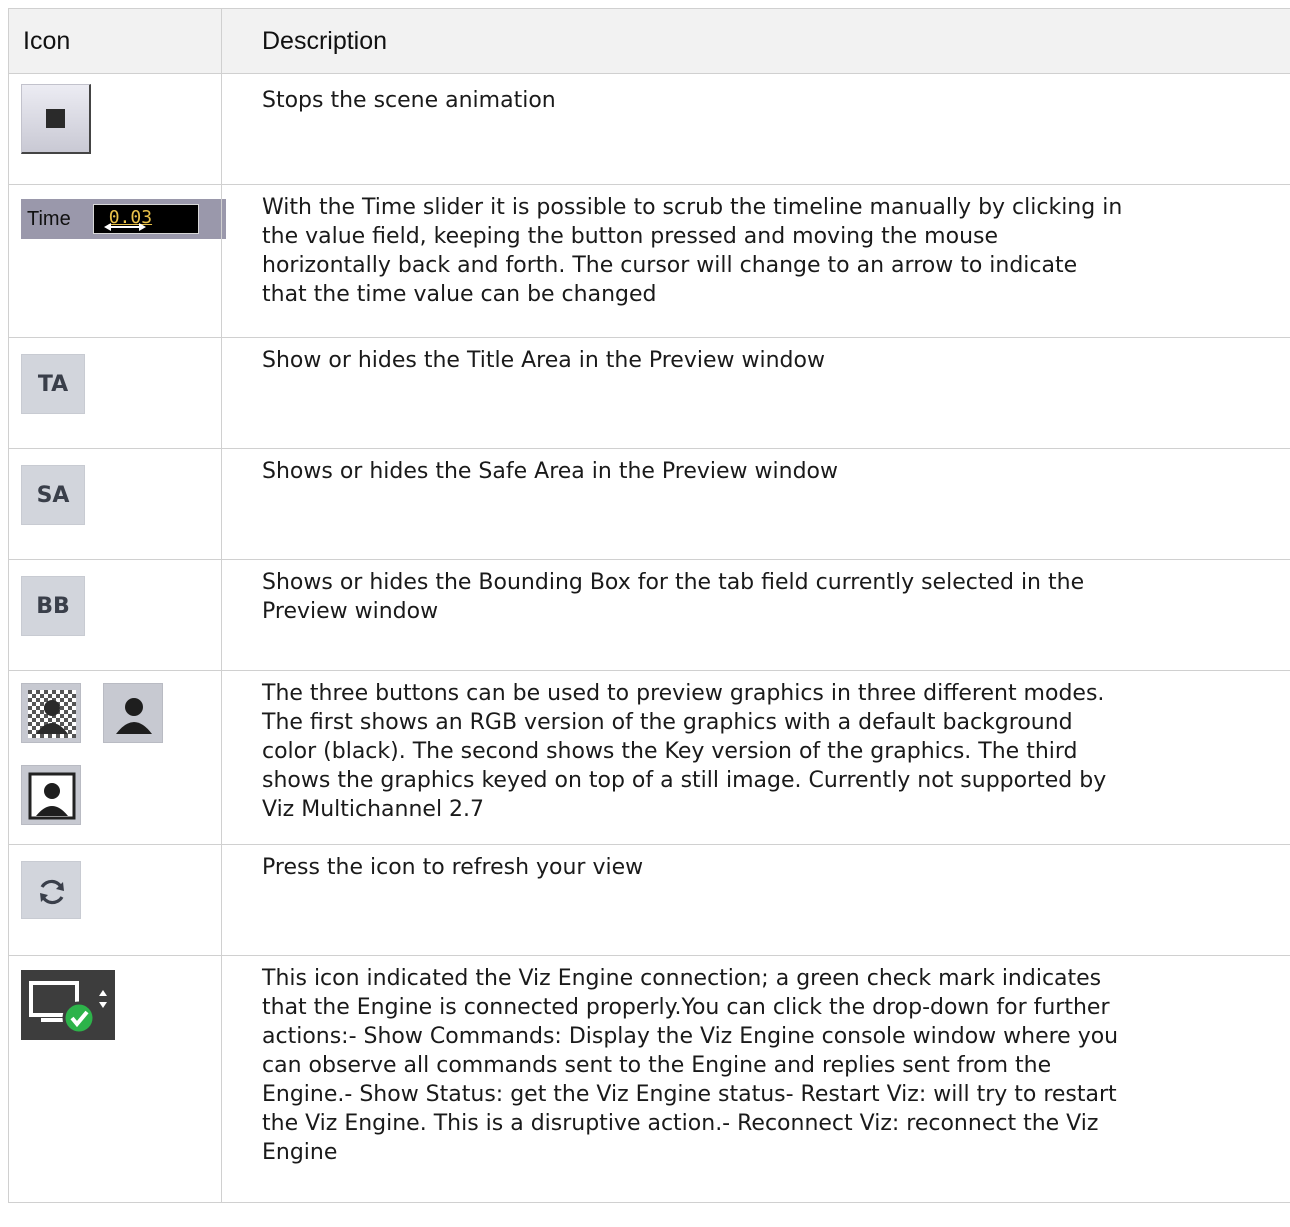 The height and width of the screenshot is (1227, 1290). Describe the element at coordinates (51, 890) in the screenshot. I see `refresh-icon` at that location.